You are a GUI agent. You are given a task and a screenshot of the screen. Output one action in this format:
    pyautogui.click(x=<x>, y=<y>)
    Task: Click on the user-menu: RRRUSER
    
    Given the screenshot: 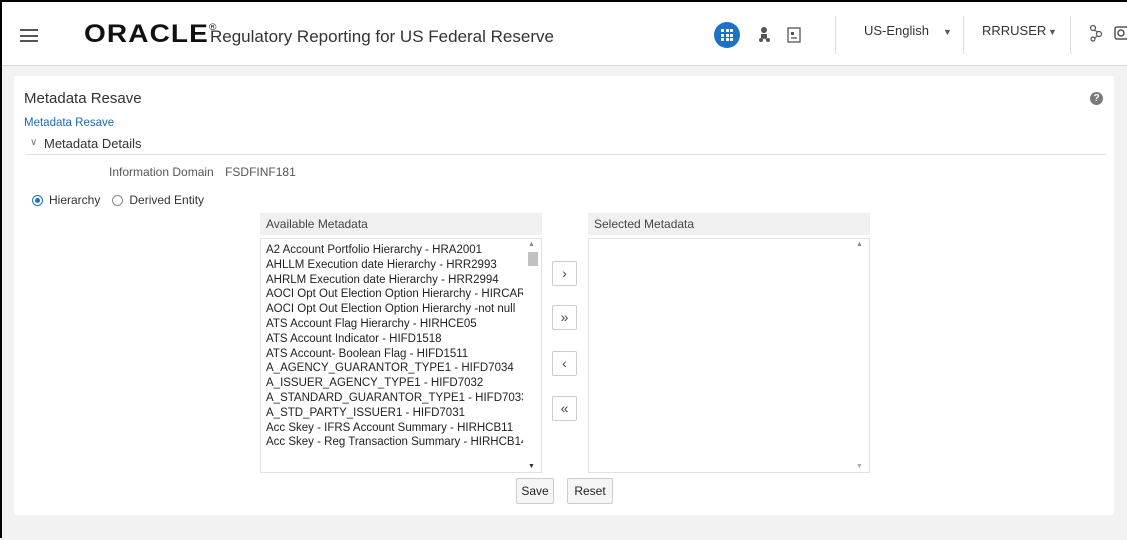 What is the action you would take?
    pyautogui.click(x=1014, y=30)
    